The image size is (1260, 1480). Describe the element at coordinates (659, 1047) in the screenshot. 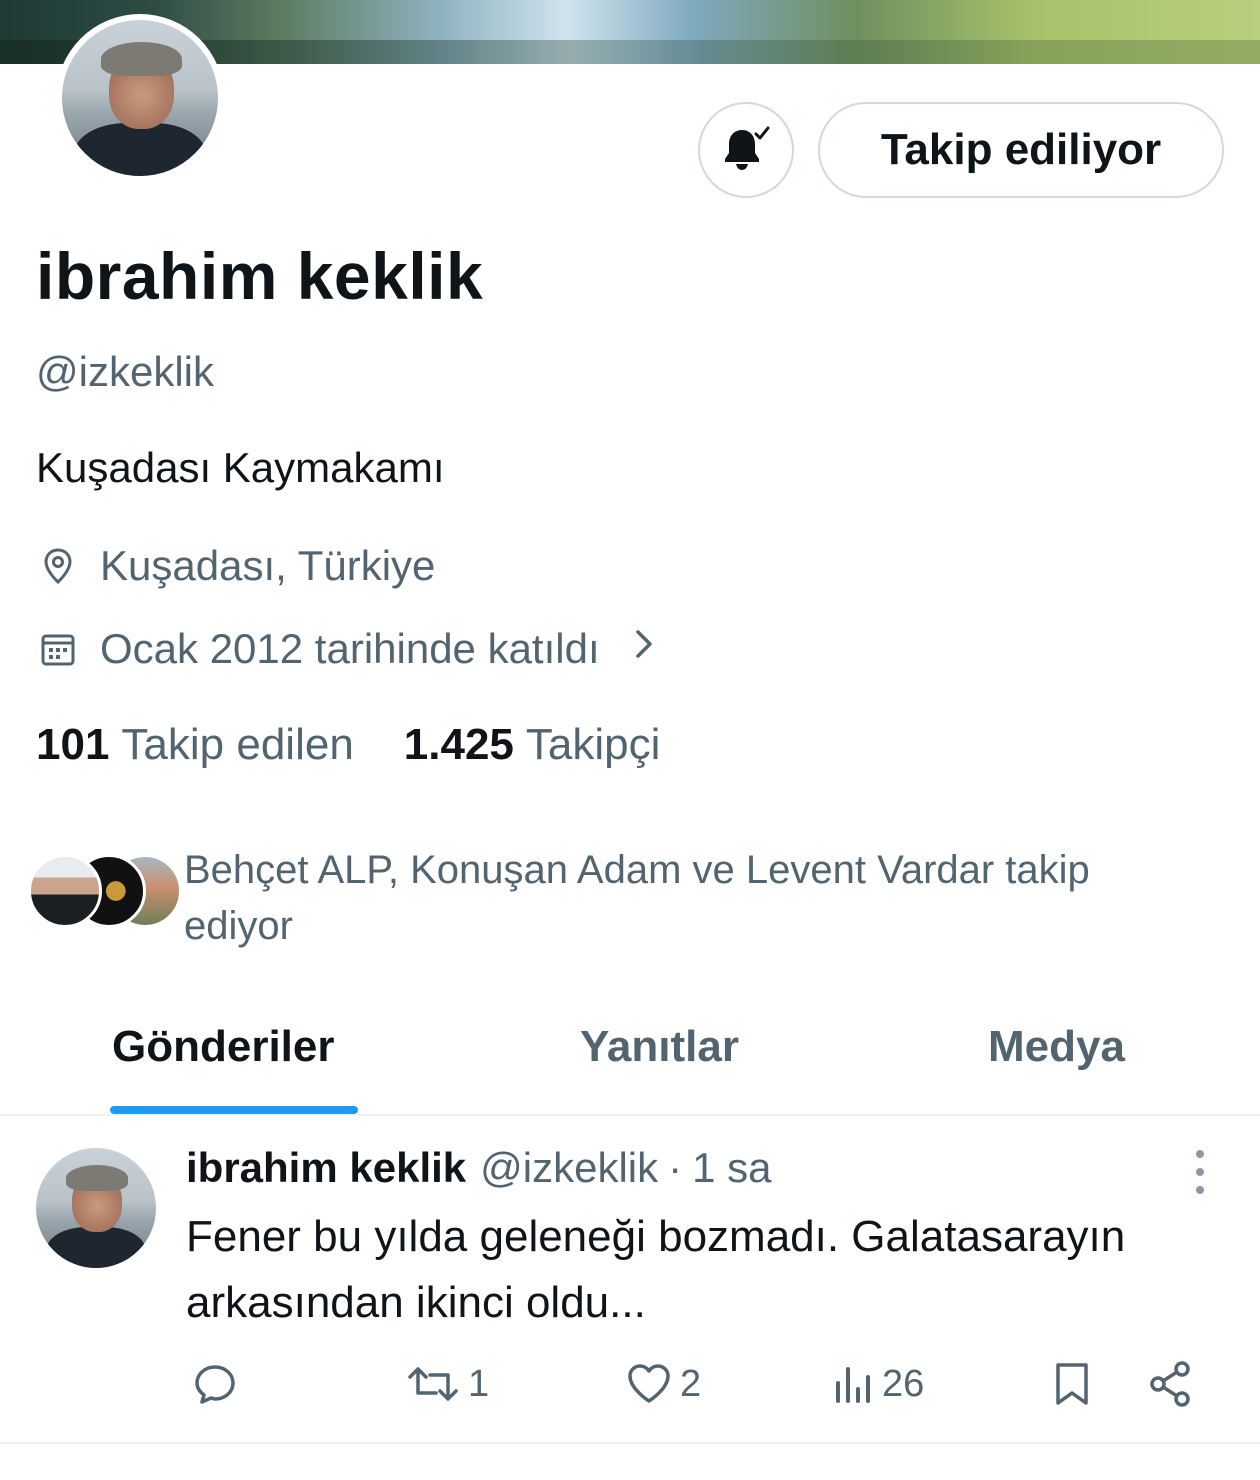

I see `tab-replies: Yanıtlar` at that location.